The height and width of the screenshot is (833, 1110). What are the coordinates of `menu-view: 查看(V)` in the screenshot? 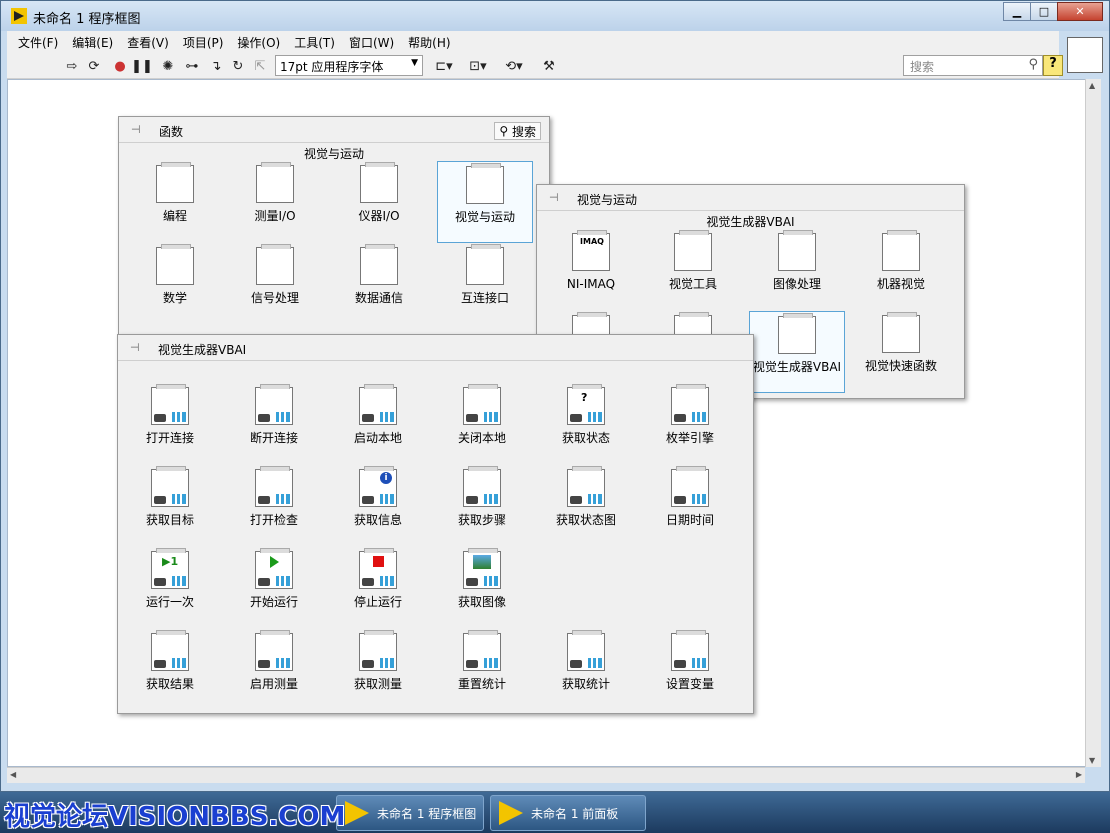 It's located at (148, 42).